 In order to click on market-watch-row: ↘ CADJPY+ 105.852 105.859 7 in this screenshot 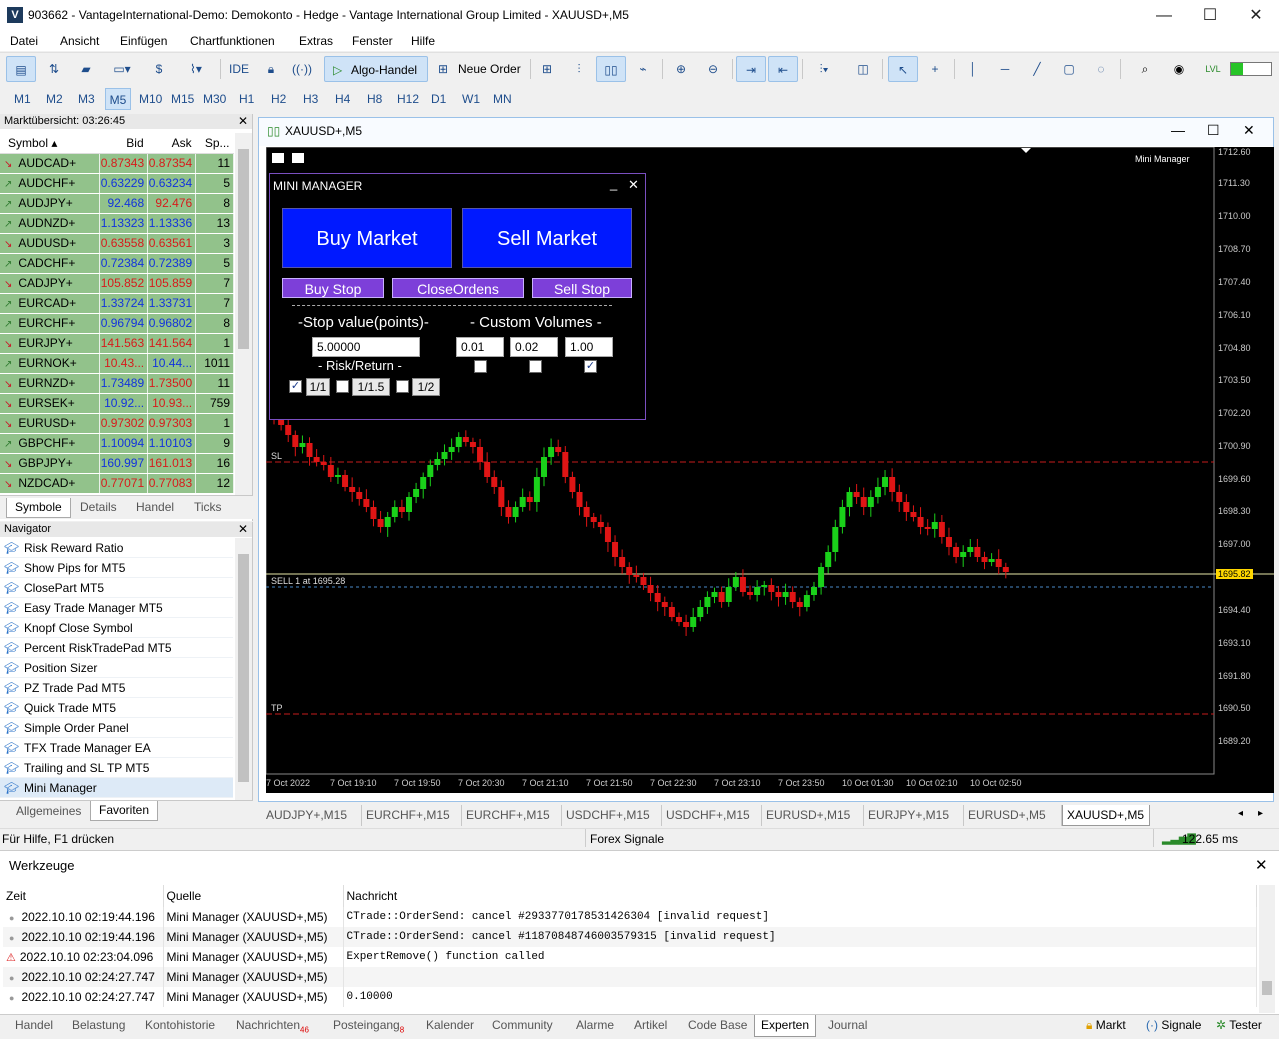, I will do `click(117, 283)`.